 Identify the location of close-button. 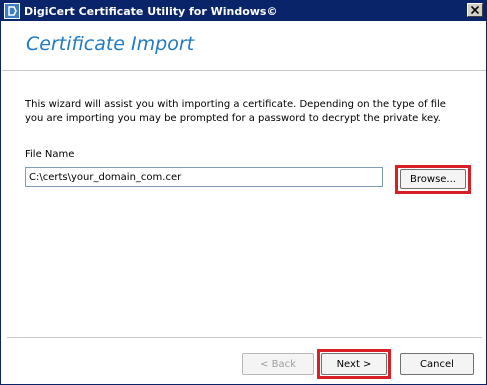
(475, 10).